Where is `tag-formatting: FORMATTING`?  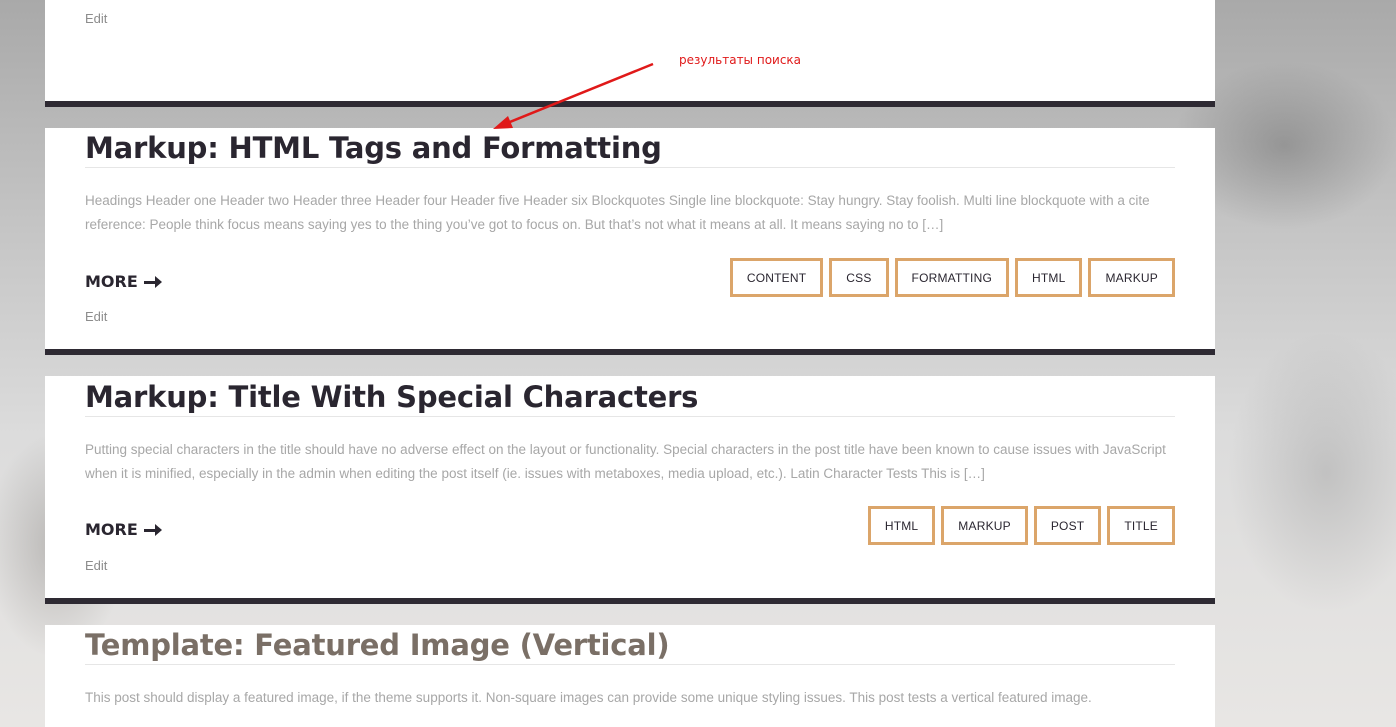
tag-formatting: FORMATTING is located at coordinates (951, 277).